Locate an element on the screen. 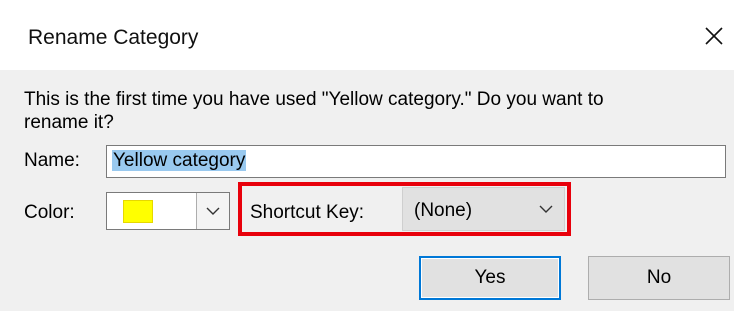  name-label: Name: is located at coordinates (52, 160).